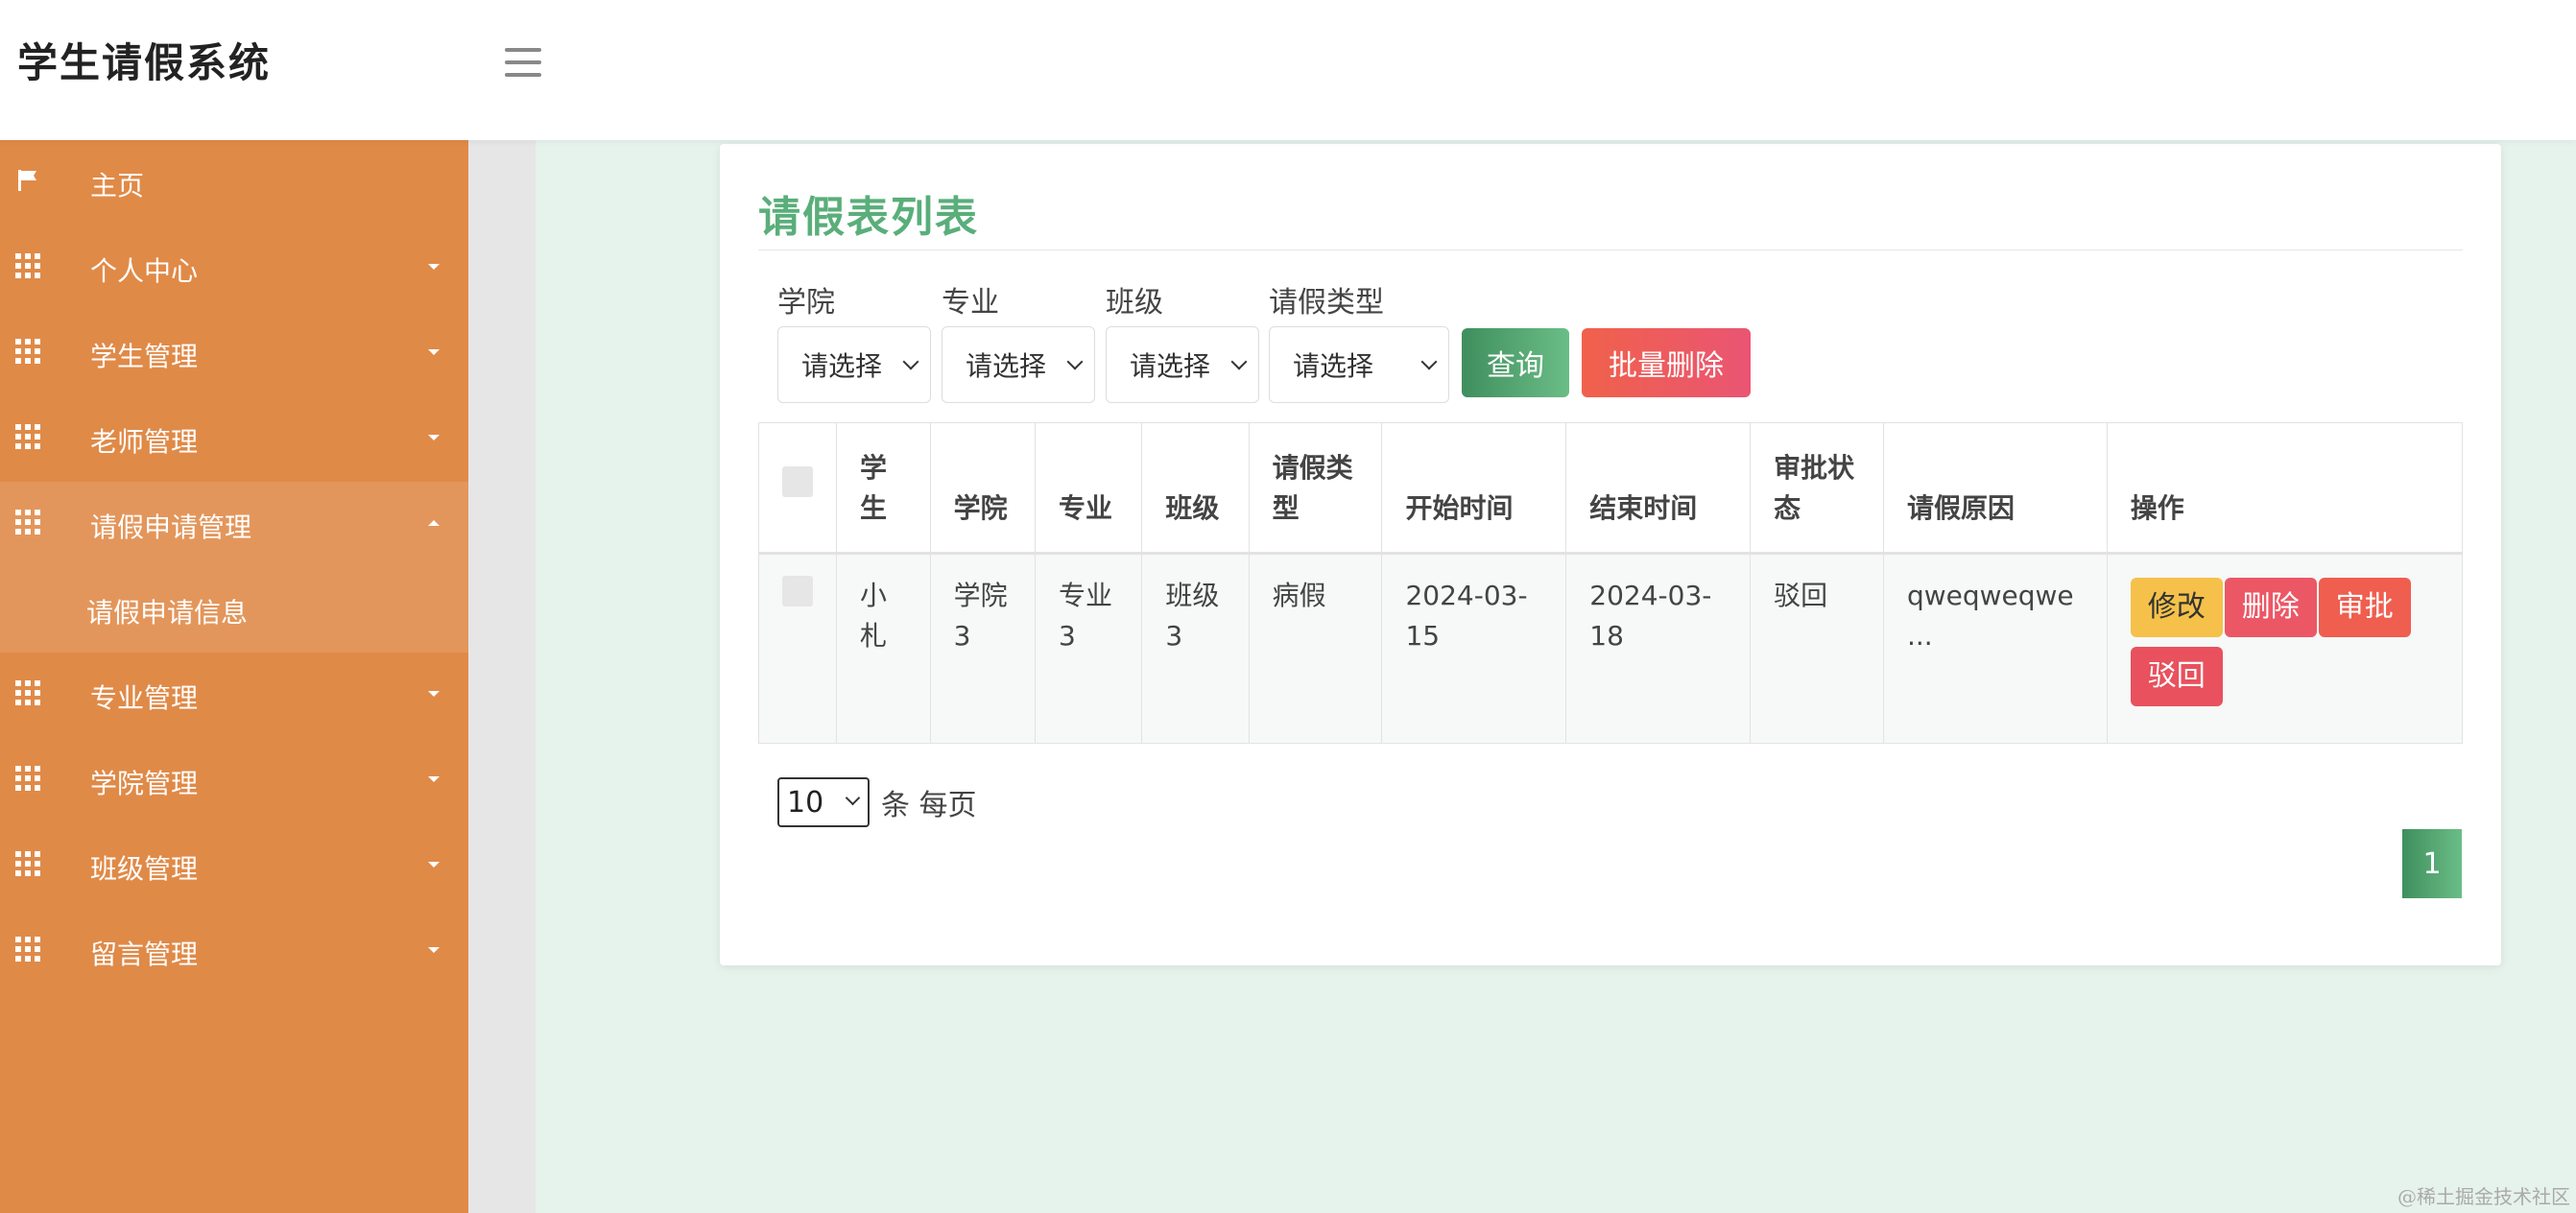 This screenshot has height=1213, width=2576. I want to click on filter-leave-type: 请假类型 请选择, so click(1359, 343).